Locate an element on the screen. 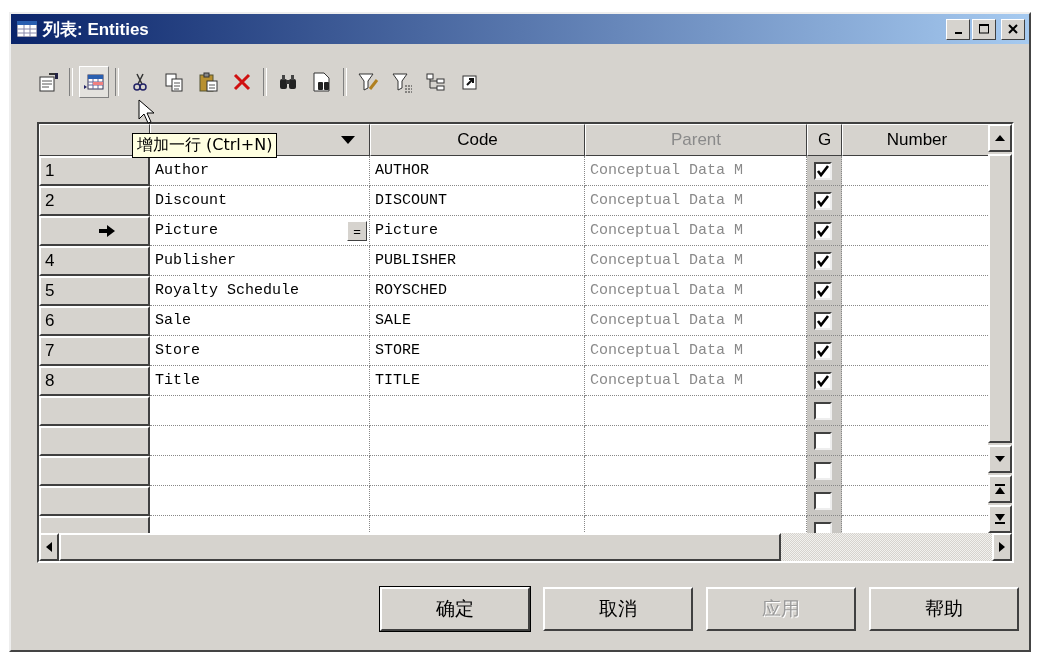 This screenshot has height=658, width=1037. row-number: 4 is located at coordinates (50, 261).